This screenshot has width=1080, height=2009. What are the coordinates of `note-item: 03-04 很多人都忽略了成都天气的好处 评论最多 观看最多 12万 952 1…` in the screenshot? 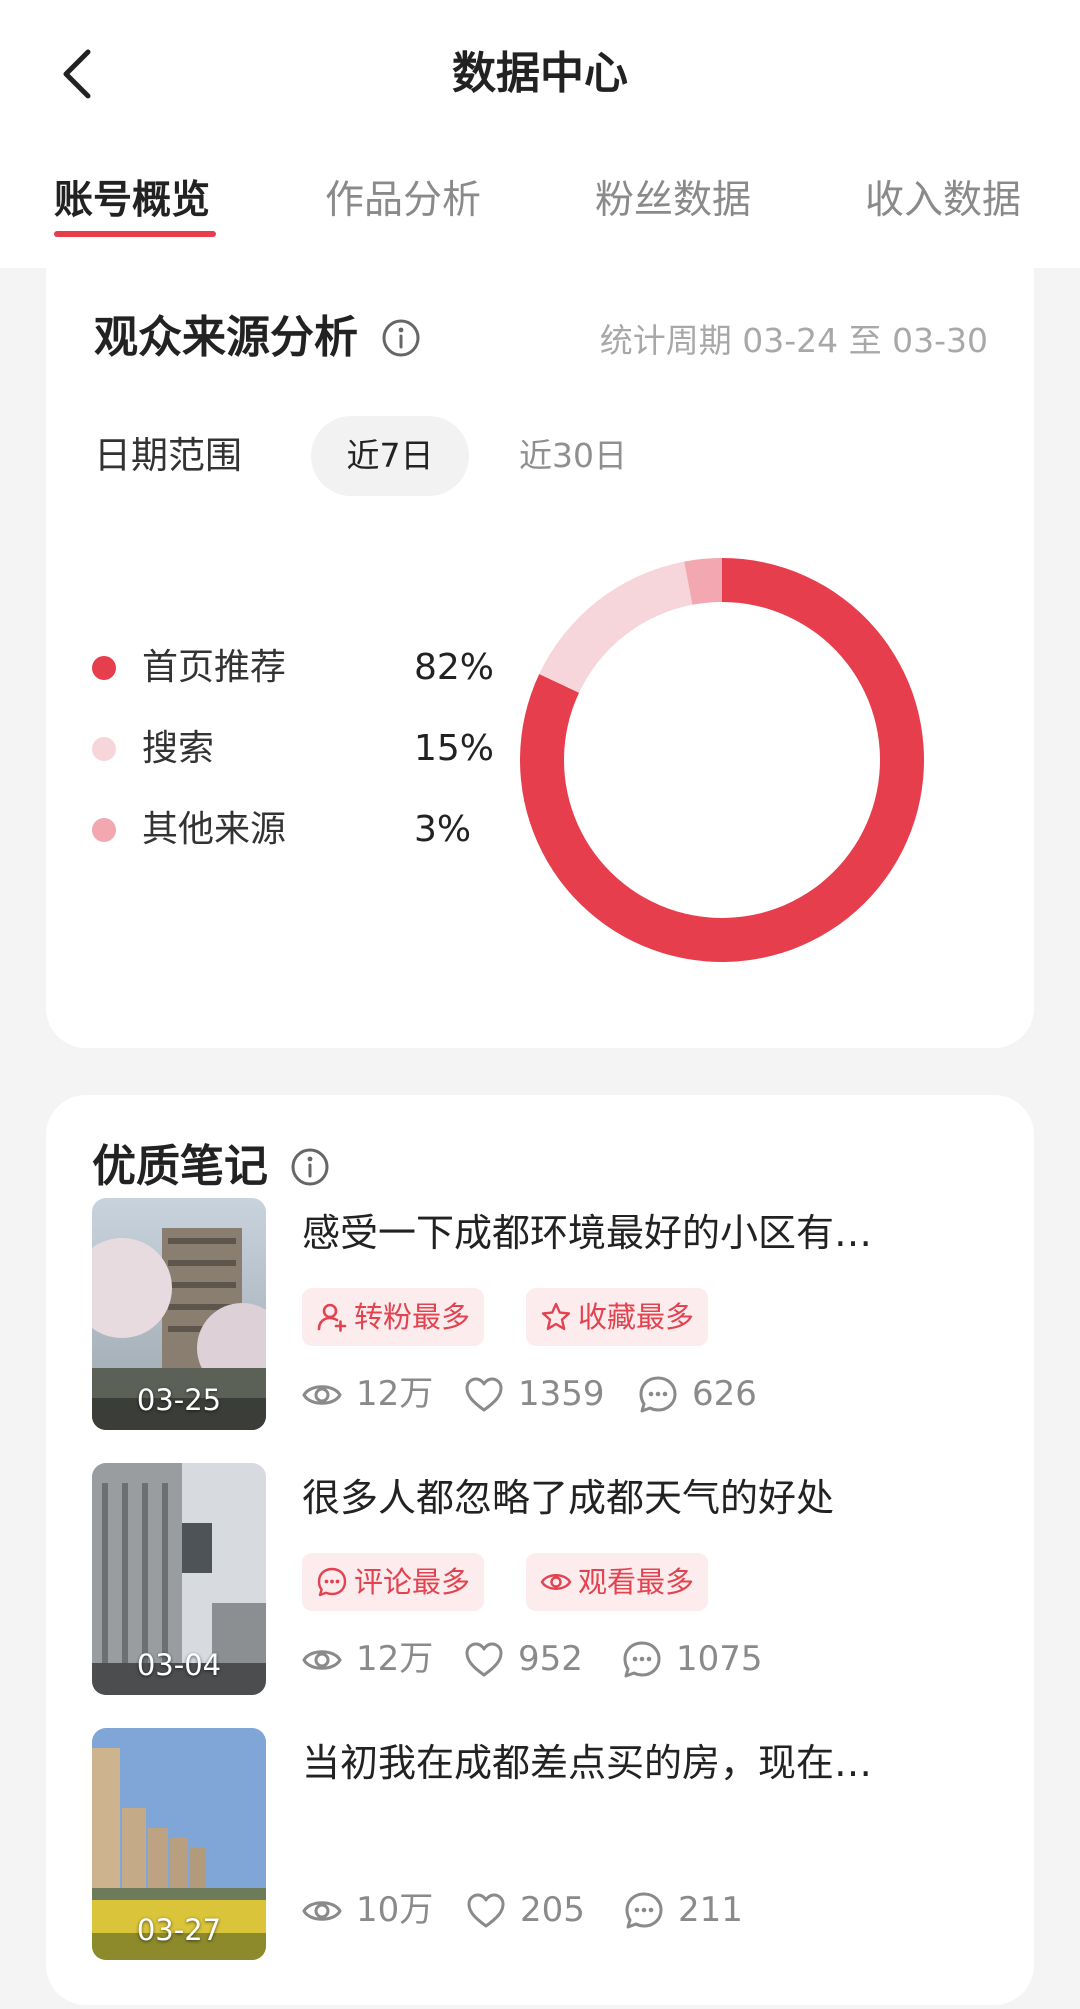 It's located at (542, 1579).